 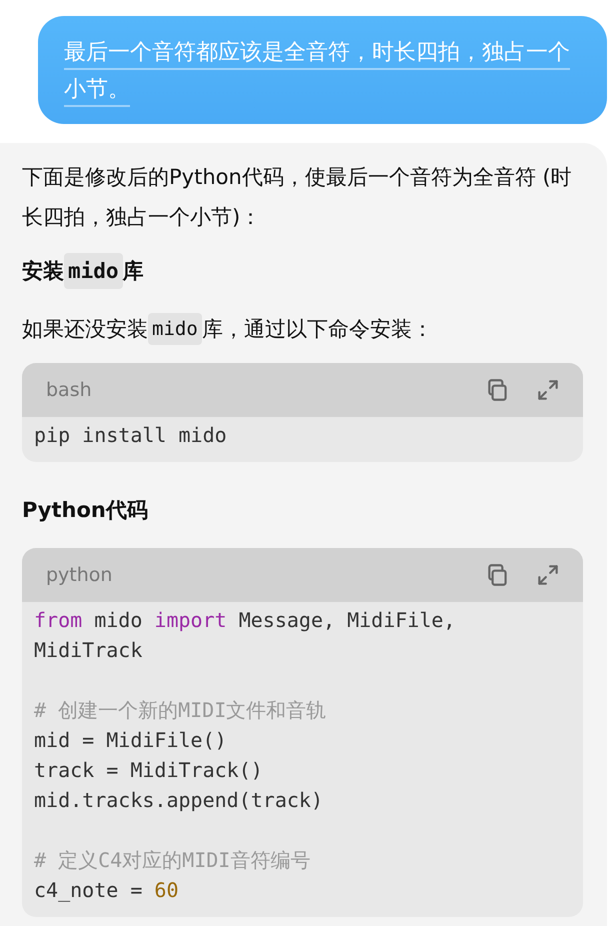 I want to click on code-line: pip install mido, so click(x=131, y=435).